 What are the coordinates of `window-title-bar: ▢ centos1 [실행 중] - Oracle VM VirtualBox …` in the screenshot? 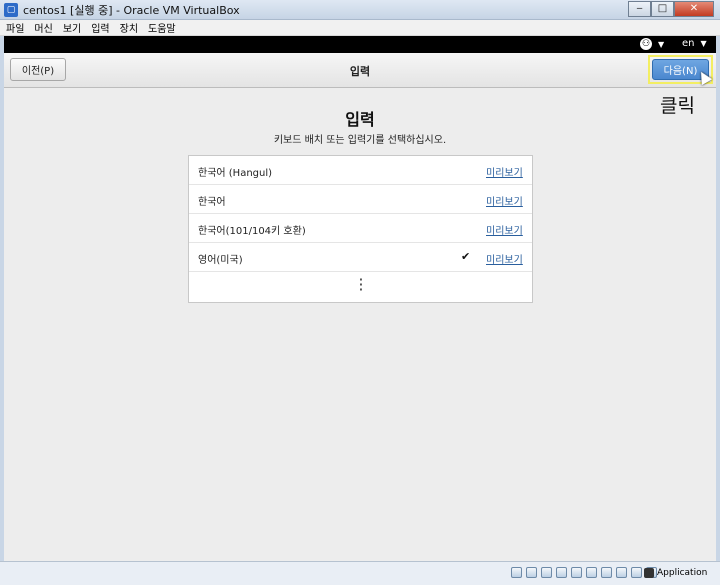 It's located at (360, 10).